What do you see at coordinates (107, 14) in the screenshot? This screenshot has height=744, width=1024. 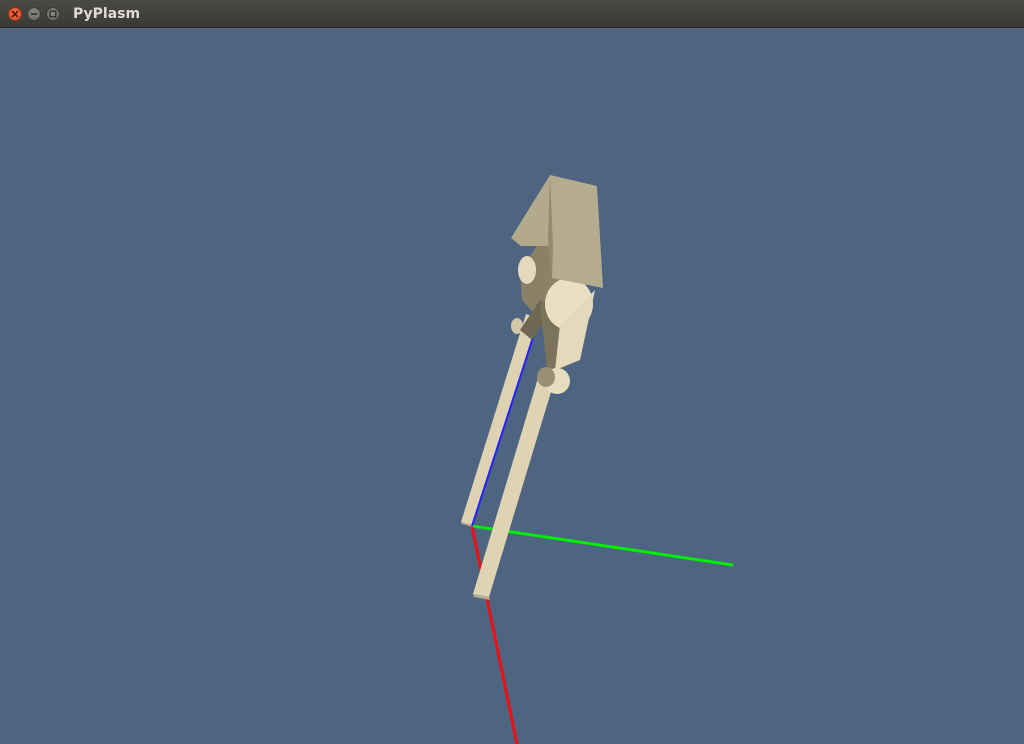 I see `window-title: PyPlasm` at bounding box center [107, 14].